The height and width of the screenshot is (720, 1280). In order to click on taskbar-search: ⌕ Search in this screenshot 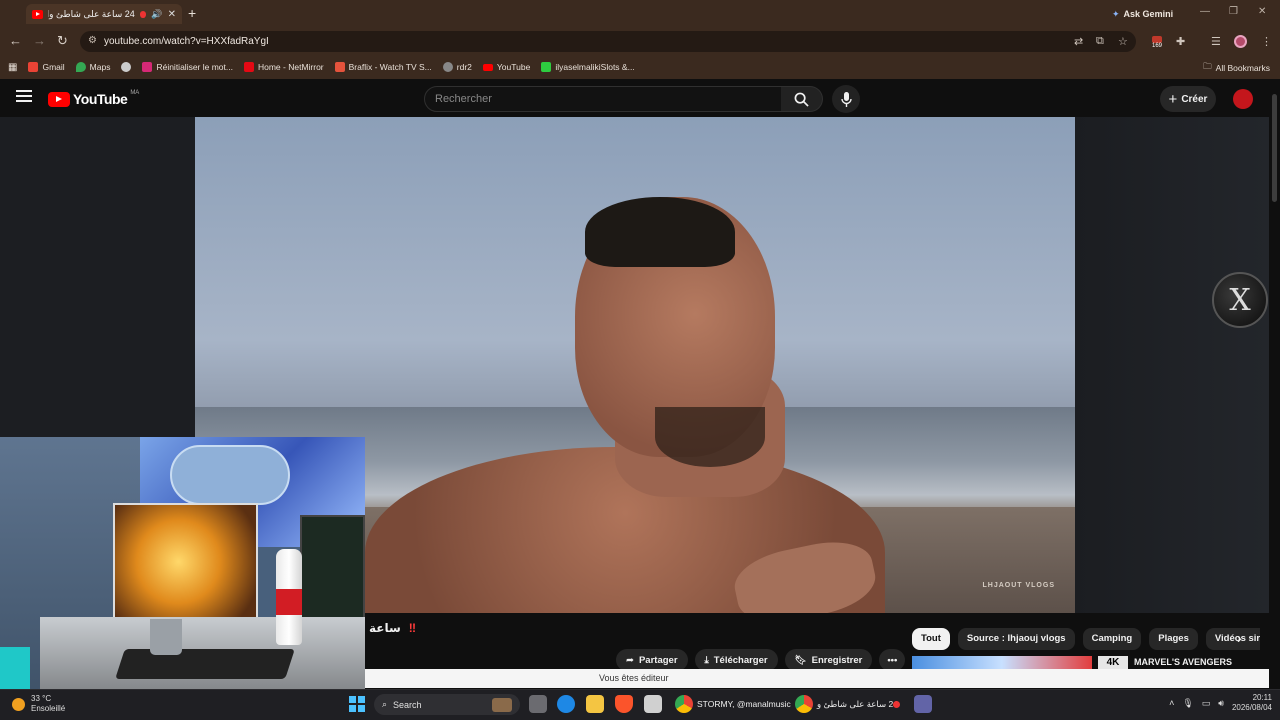, I will do `click(447, 704)`.